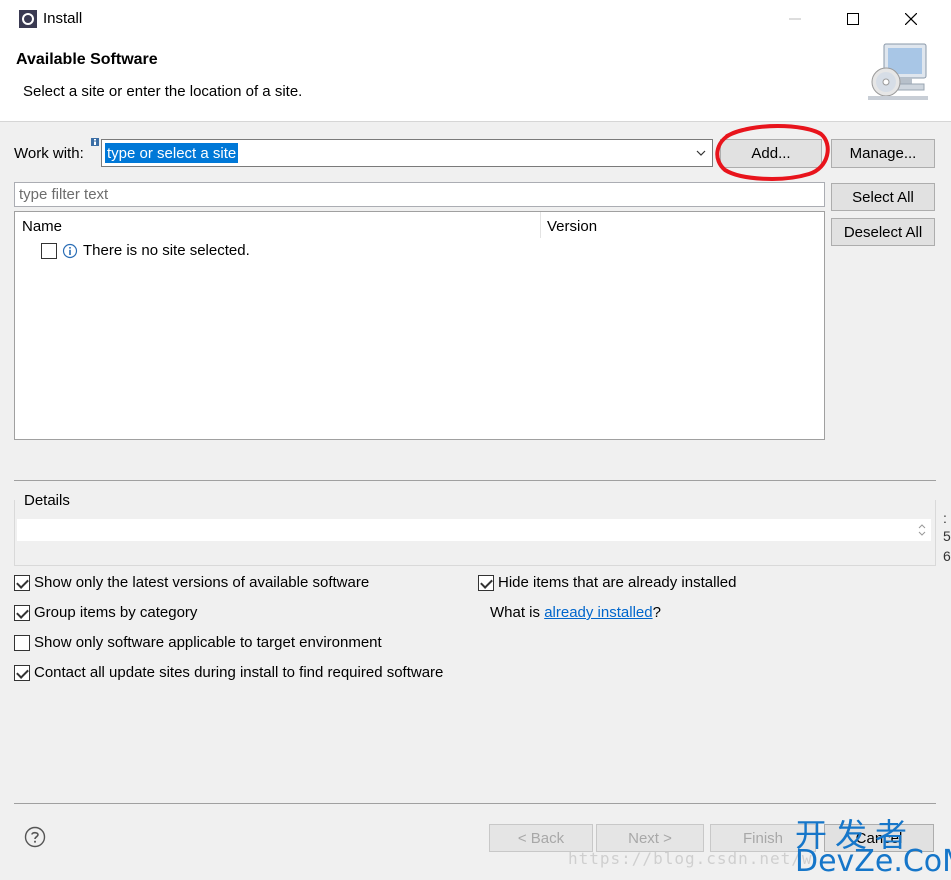  What do you see at coordinates (115, 612) in the screenshot?
I see `group-by-category-label: Group items by category` at bounding box center [115, 612].